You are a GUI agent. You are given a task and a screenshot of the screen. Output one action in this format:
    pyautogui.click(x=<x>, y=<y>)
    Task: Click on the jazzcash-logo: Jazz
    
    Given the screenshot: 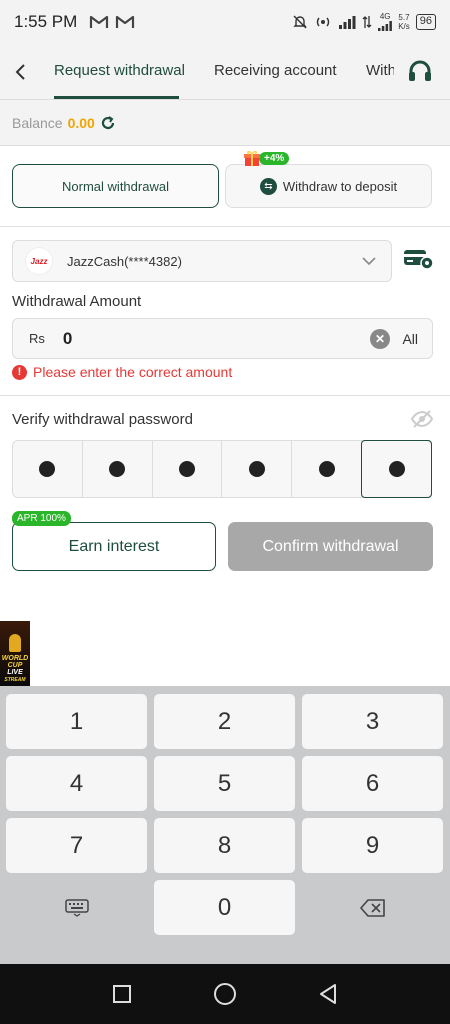 What is the action you would take?
    pyautogui.click(x=39, y=261)
    